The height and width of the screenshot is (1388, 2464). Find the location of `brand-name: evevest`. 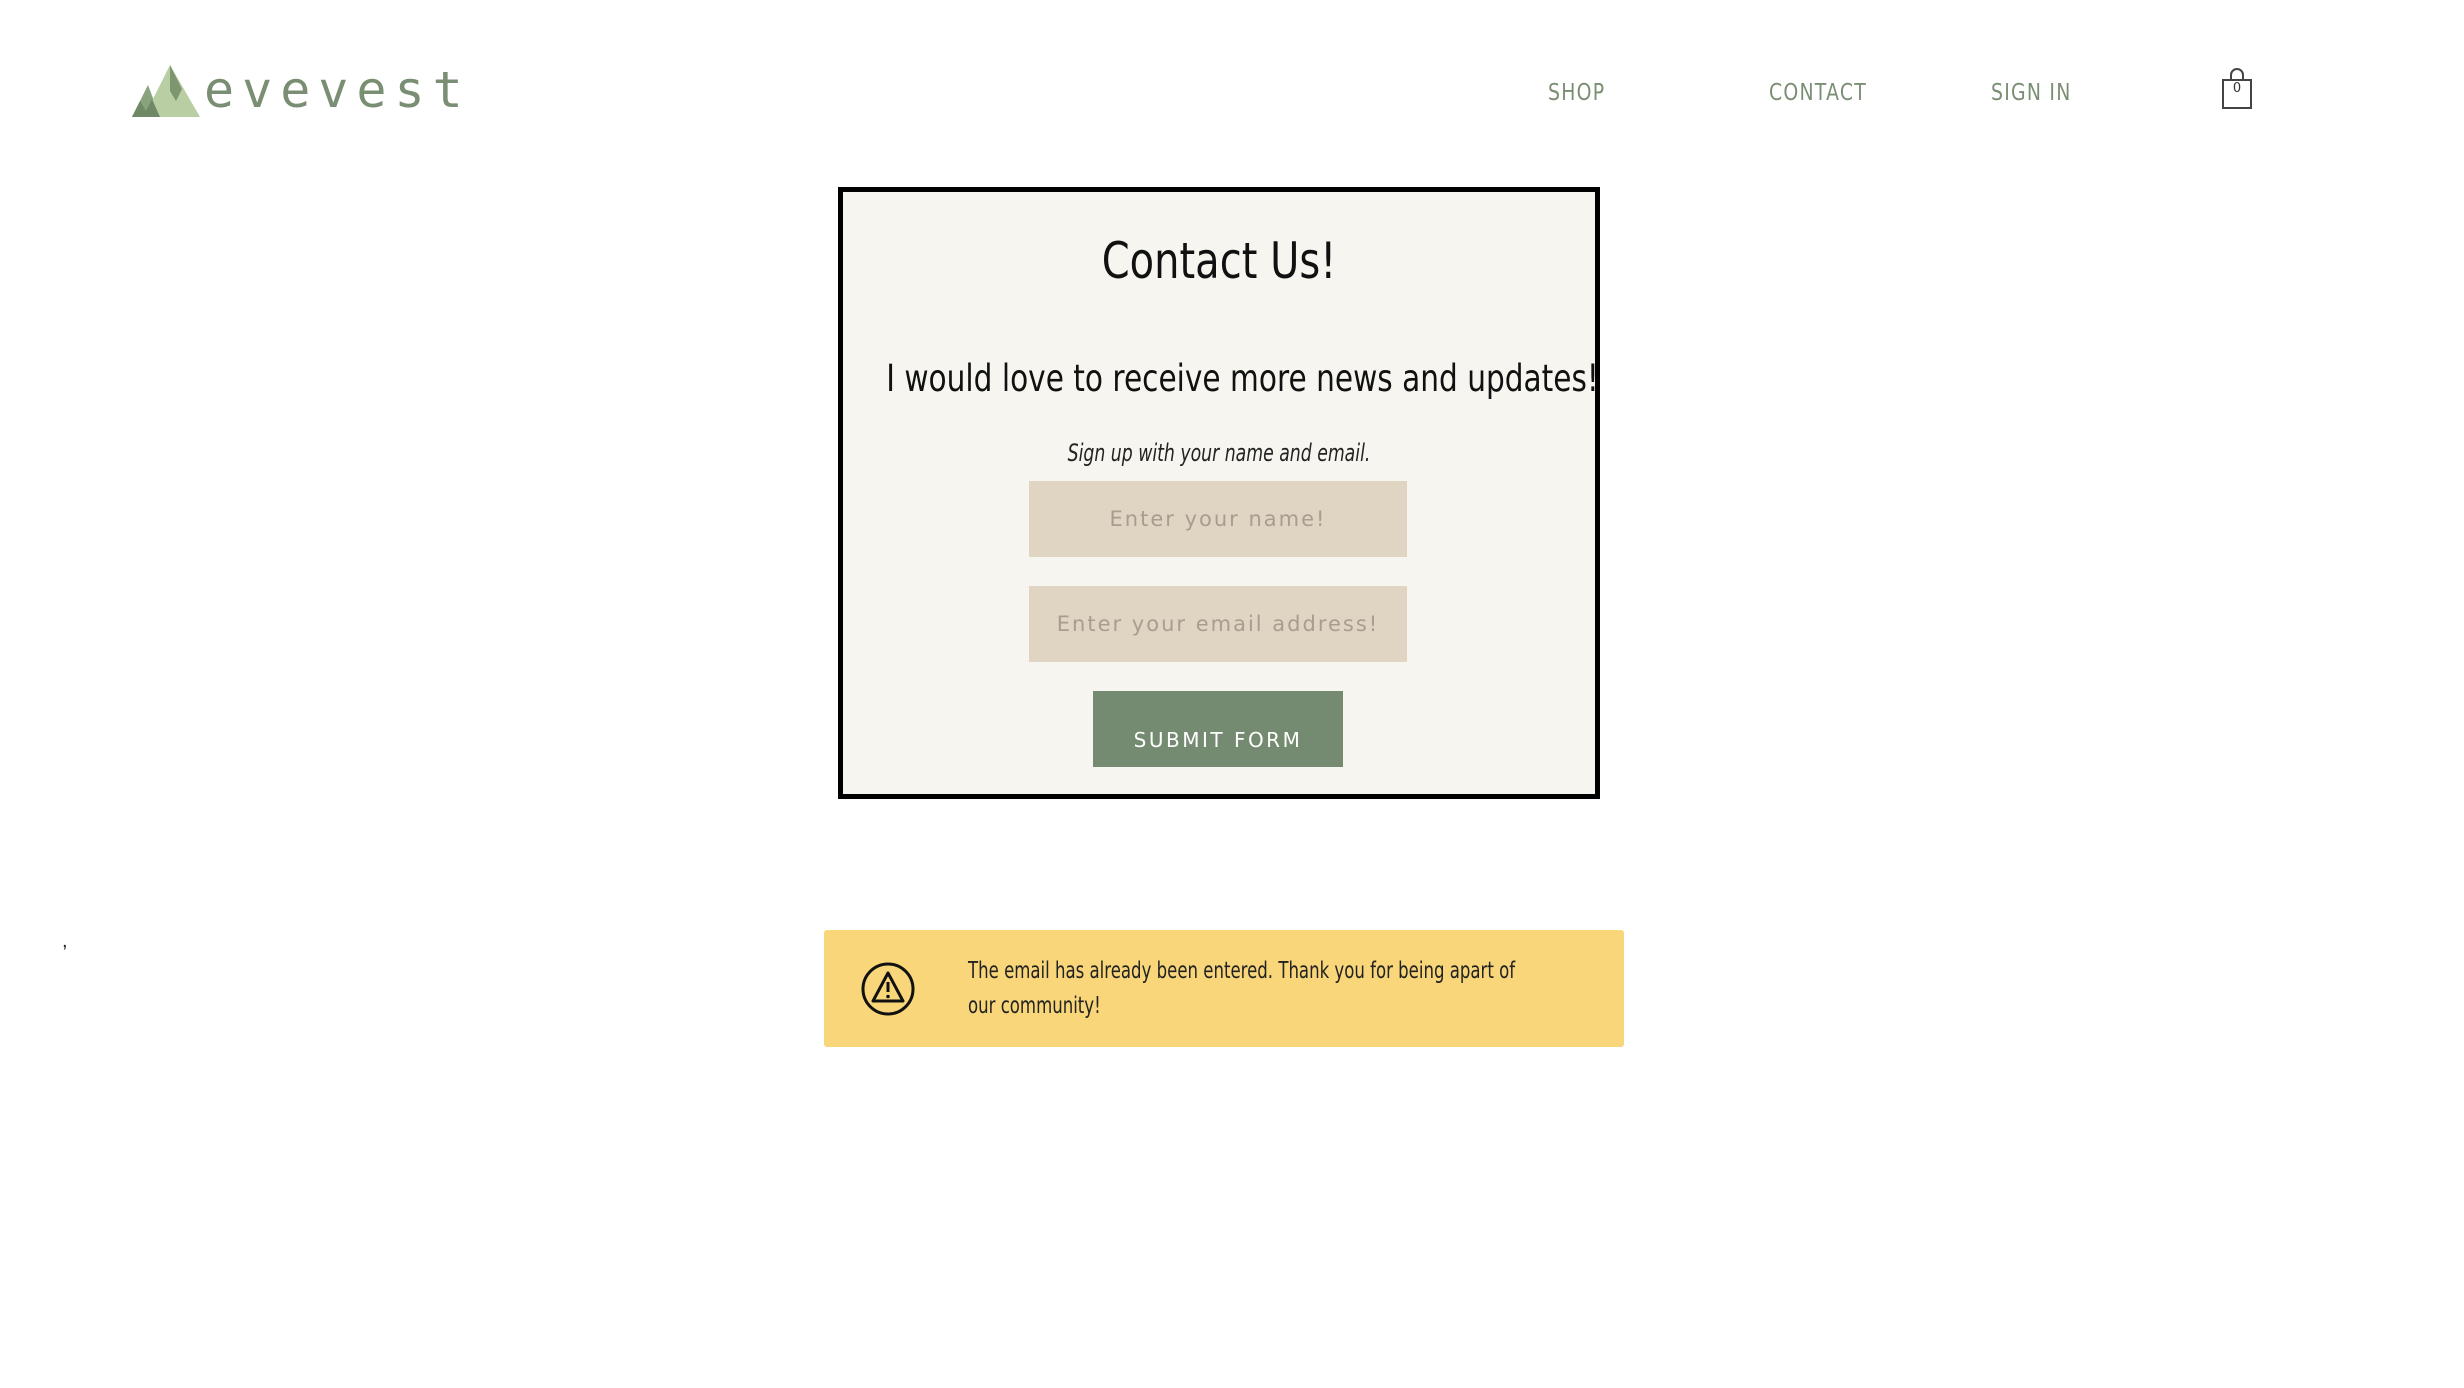

brand-name: evevest is located at coordinates (337, 90).